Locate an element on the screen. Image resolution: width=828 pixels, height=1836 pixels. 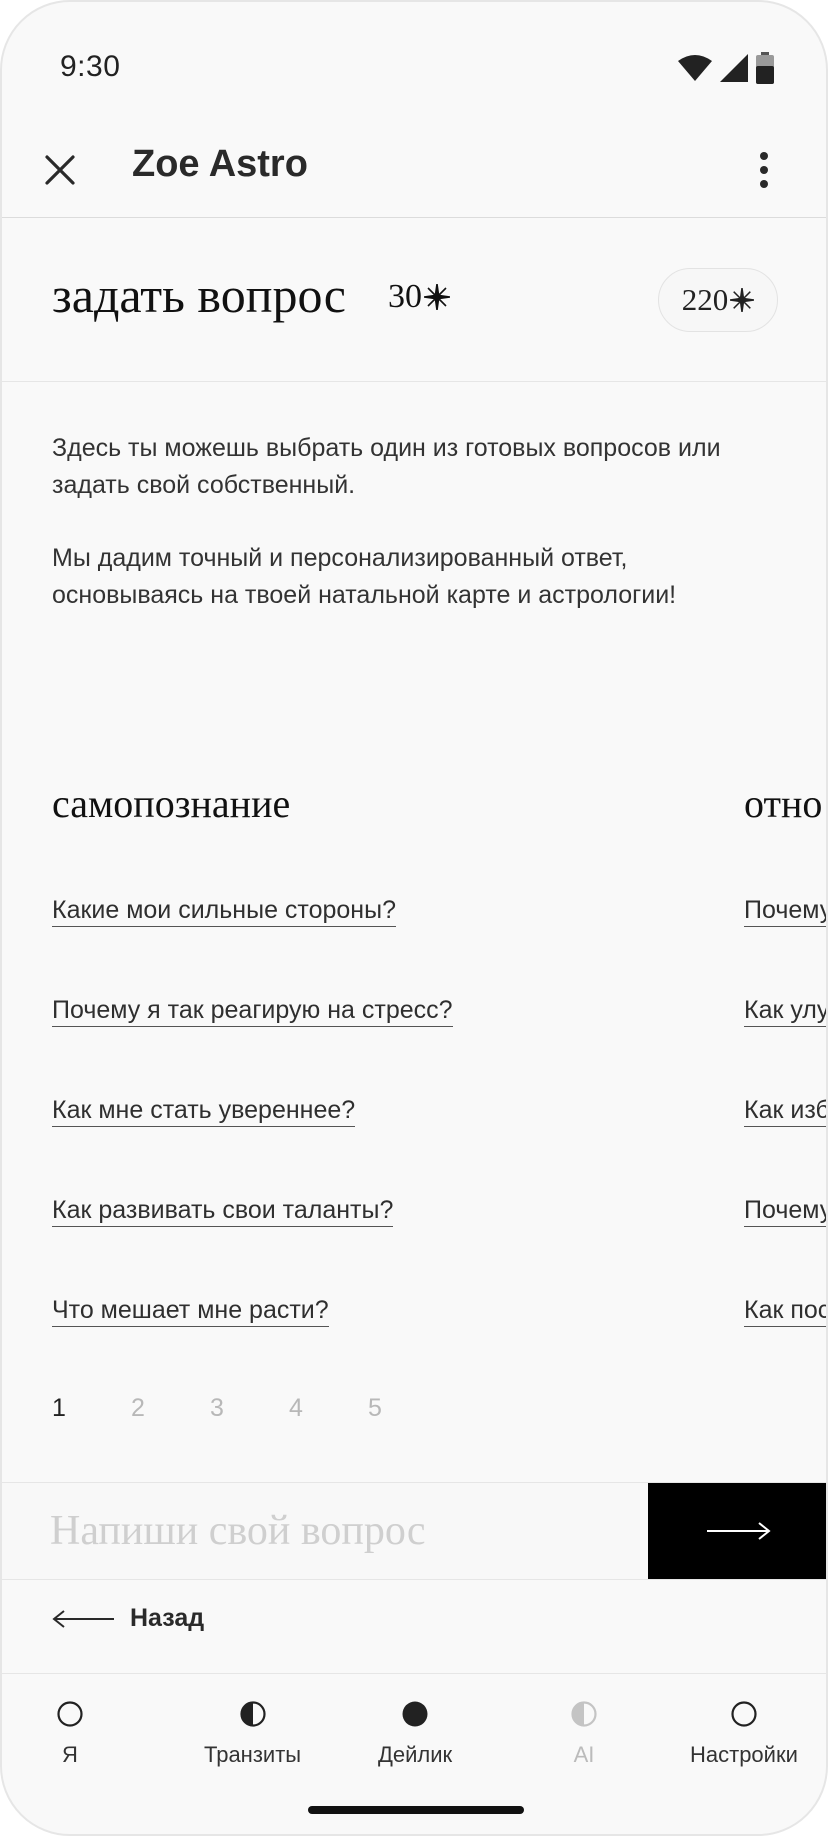
status-icons is located at coordinates (726, 68).